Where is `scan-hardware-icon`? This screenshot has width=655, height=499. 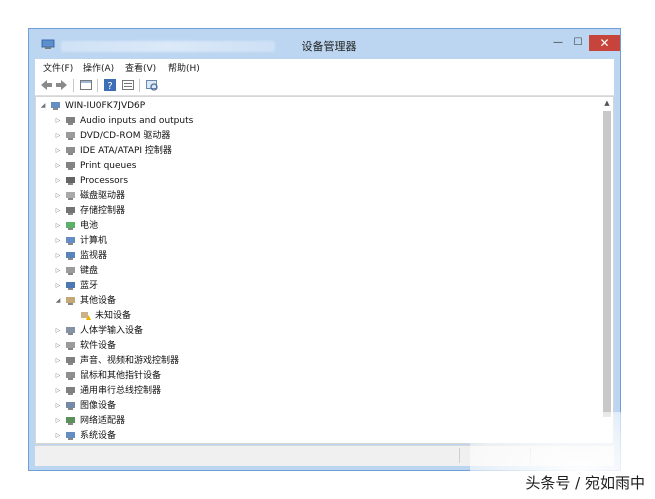 scan-hardware-icon is located at coordinates (152, 85).